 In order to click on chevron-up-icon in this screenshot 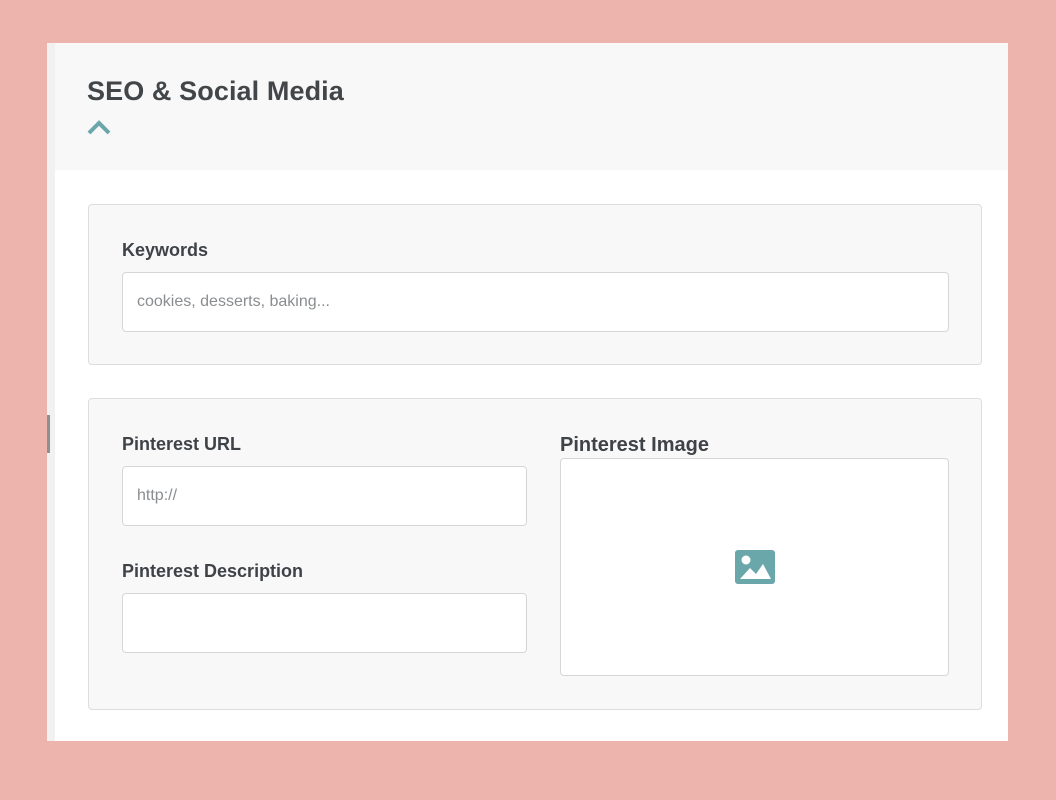, I will do `click(99, 127)`.